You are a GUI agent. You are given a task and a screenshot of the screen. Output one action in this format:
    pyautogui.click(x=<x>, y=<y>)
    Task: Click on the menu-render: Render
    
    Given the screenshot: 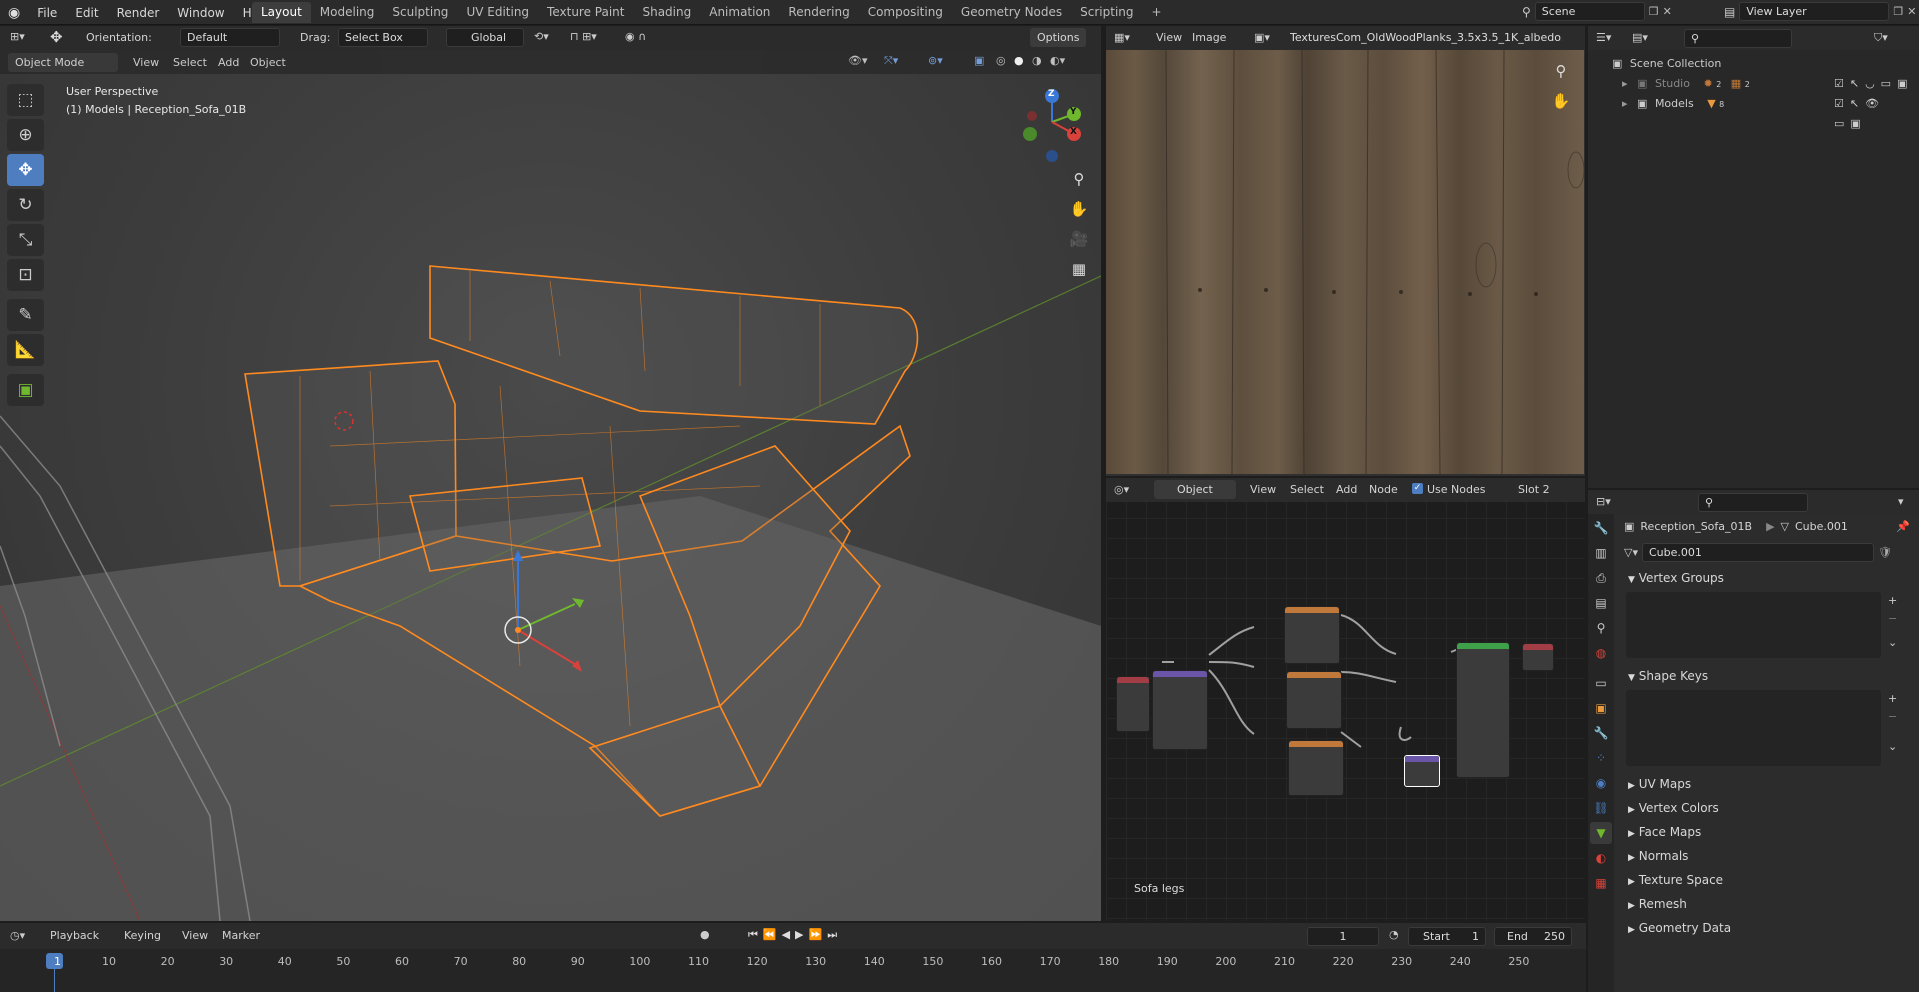 What is the action you would take?
    pyautogui.click(x=138, y=13)
    